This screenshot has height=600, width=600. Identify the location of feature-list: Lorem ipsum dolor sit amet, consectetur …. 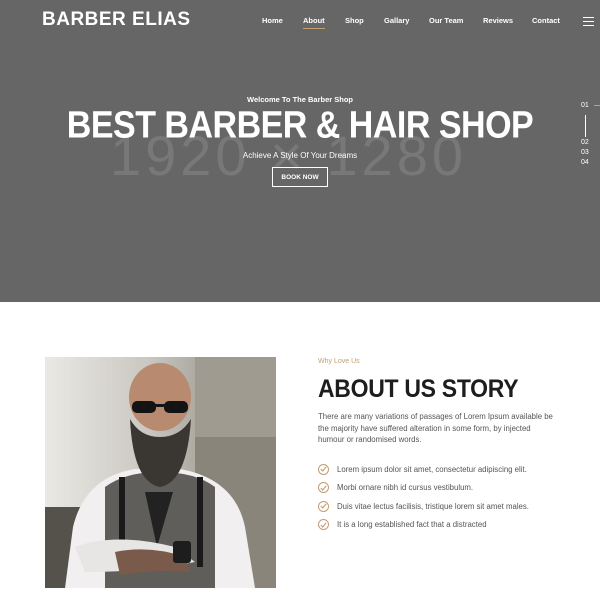
(448, 497).